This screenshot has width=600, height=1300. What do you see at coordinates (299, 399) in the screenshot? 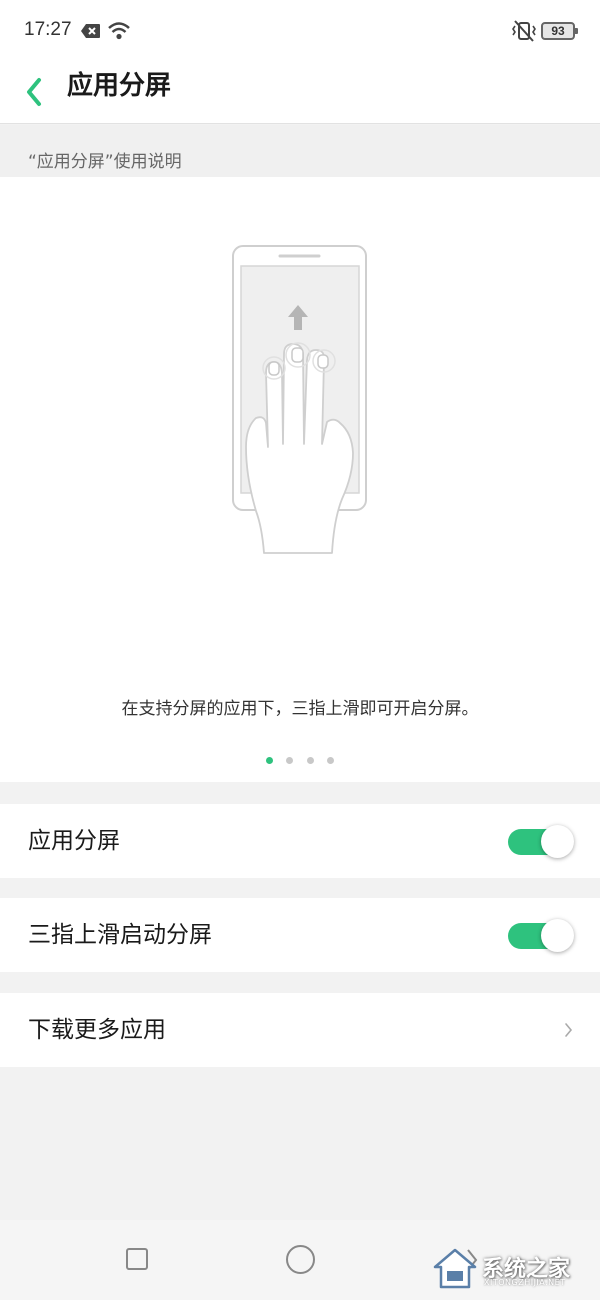
I see `three-finger-swipe-illustration` at bounding box center [299, 399].